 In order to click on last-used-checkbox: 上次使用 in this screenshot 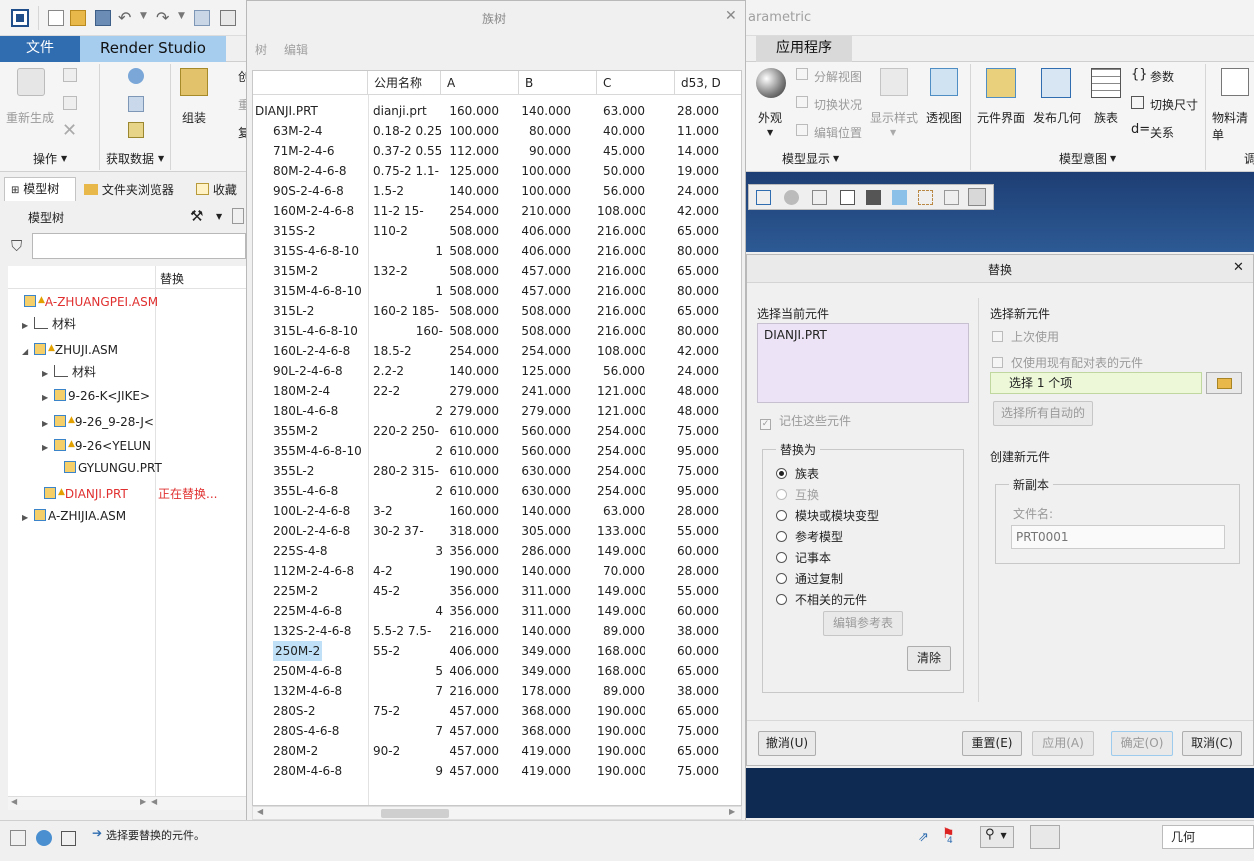, I will do `click(1025, 336)`.